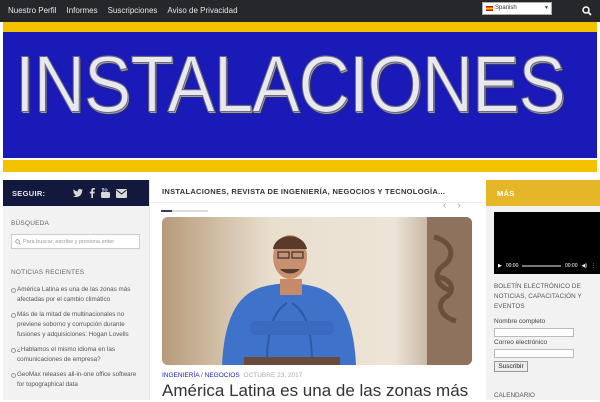 The height and width of the screenshot is (402, 600). I want to click on search-placeholder: Para buscar, escribe y presiona enter, so click(69, 241).